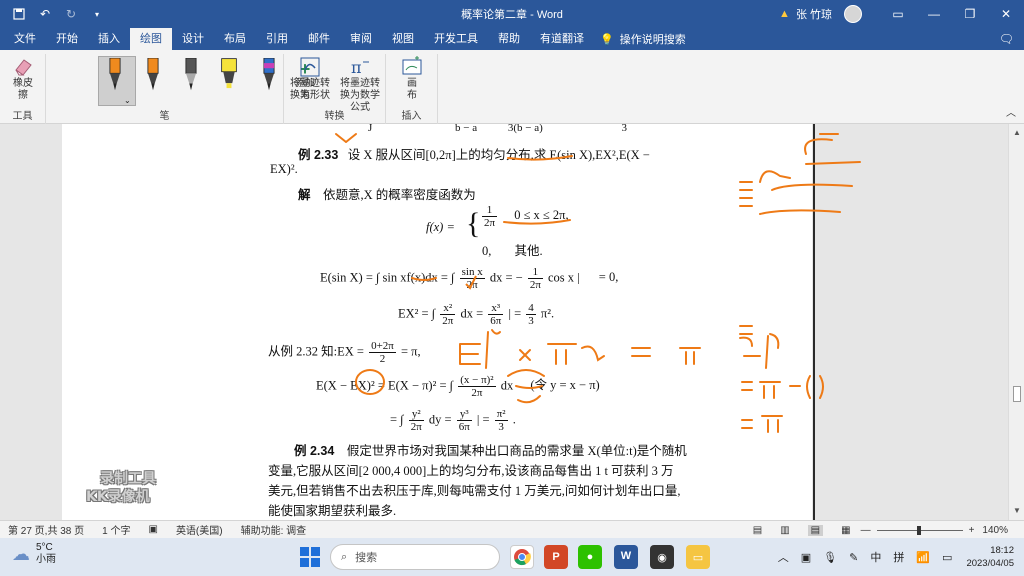  I want to click on tab-design: 设计, so click(193, 39).